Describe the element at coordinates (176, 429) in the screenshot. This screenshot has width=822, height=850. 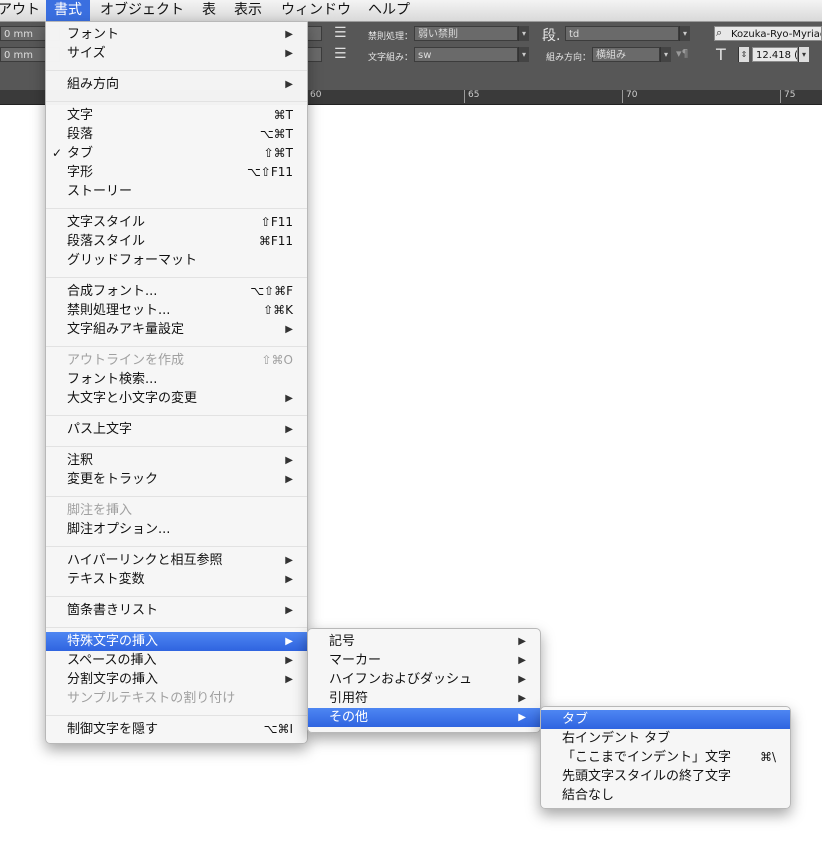
I see `menu-item-type-on-path: パス上文字 ▶` at that location.